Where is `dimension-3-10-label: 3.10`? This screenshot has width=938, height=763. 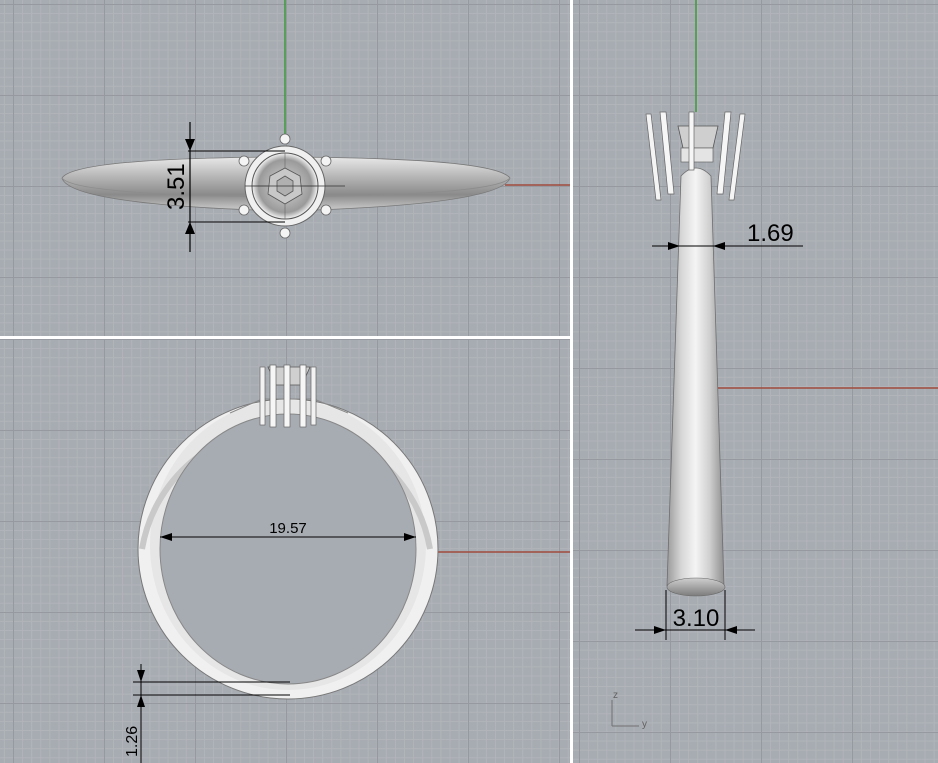 dimension-3-10-label: 3.10 is located at coordinates (696, 618).